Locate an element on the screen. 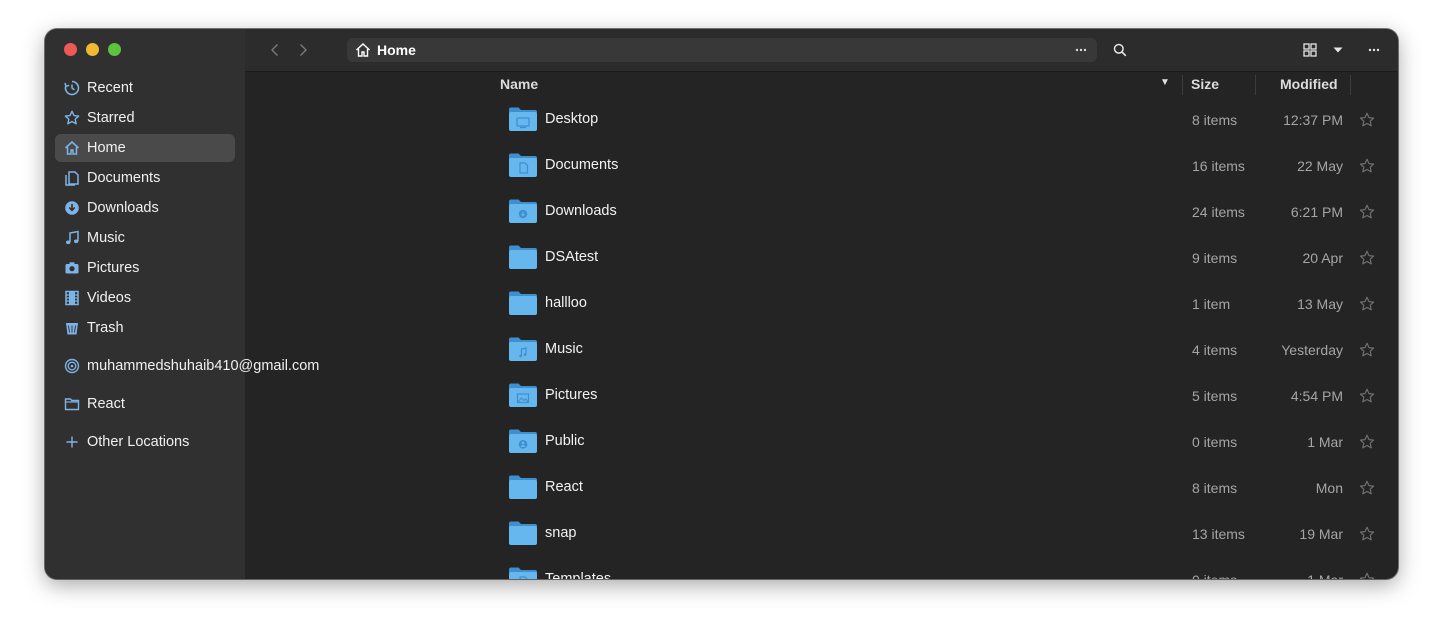  sidebar-item-label: Starred is located at coordinates (111, 118).